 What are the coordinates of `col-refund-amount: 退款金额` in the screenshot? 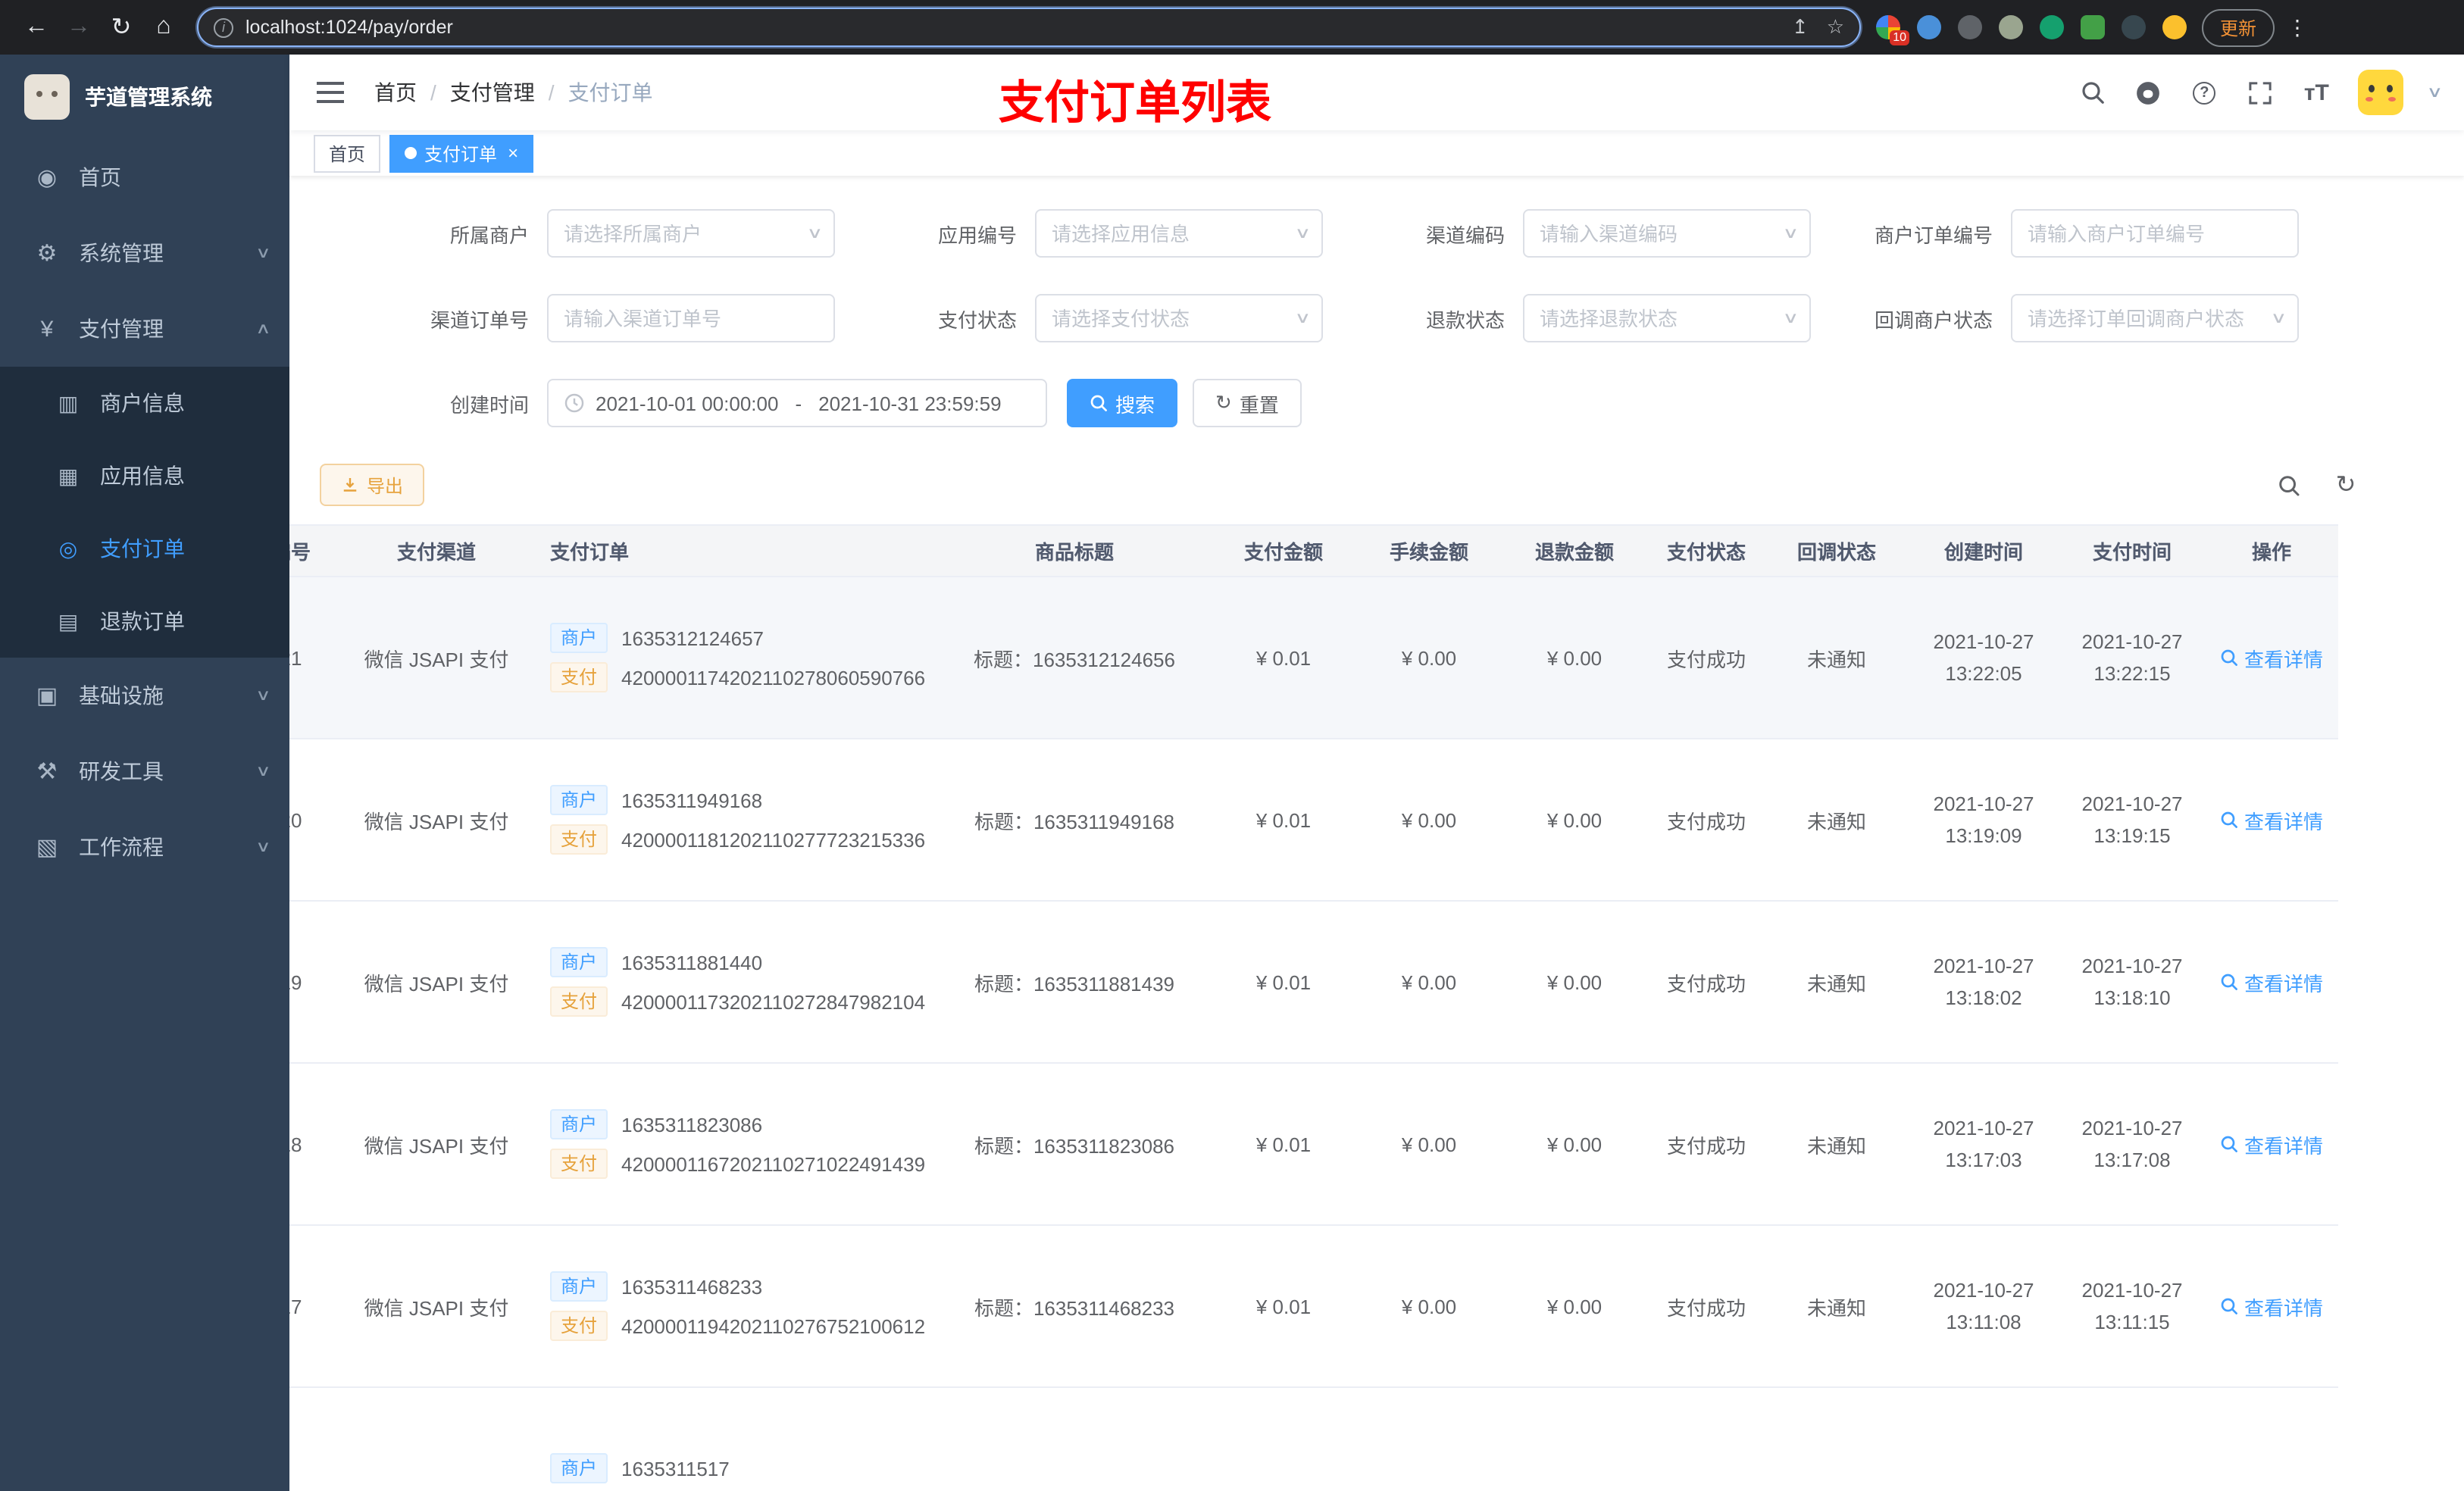 It's located at (1574, 550).